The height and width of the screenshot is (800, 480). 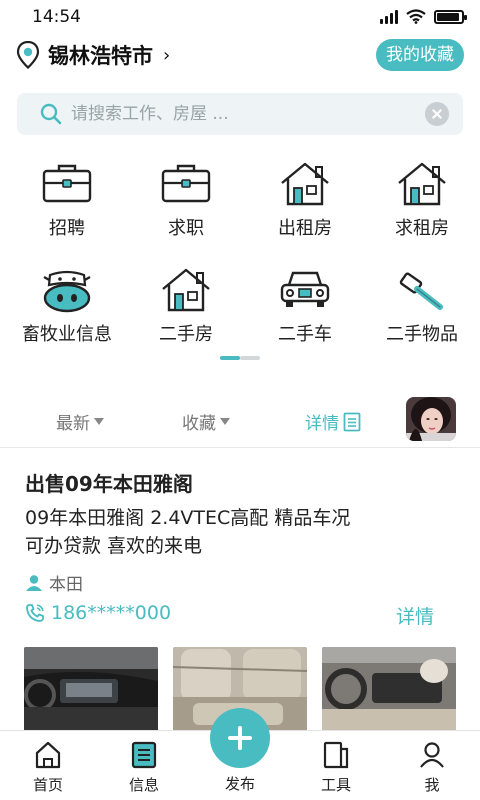 I want to click on my-favorites-button: 我的收藏, so click(x=420, y=55).